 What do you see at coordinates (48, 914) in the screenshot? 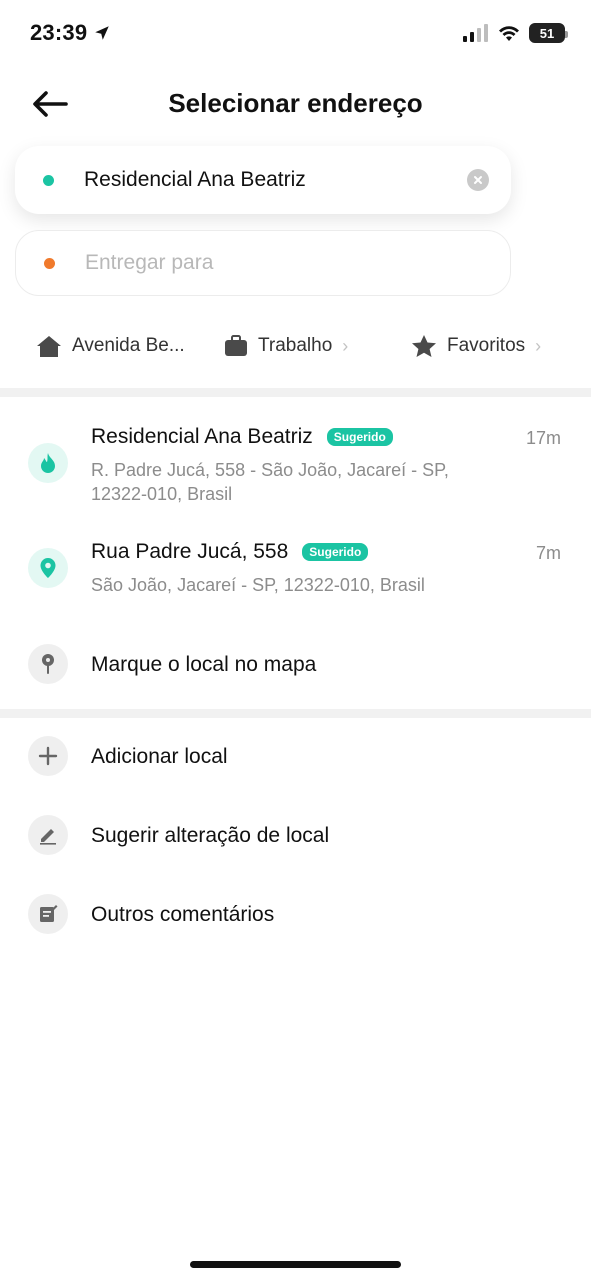
I see `note-icon` at bounding box center [48, 914].